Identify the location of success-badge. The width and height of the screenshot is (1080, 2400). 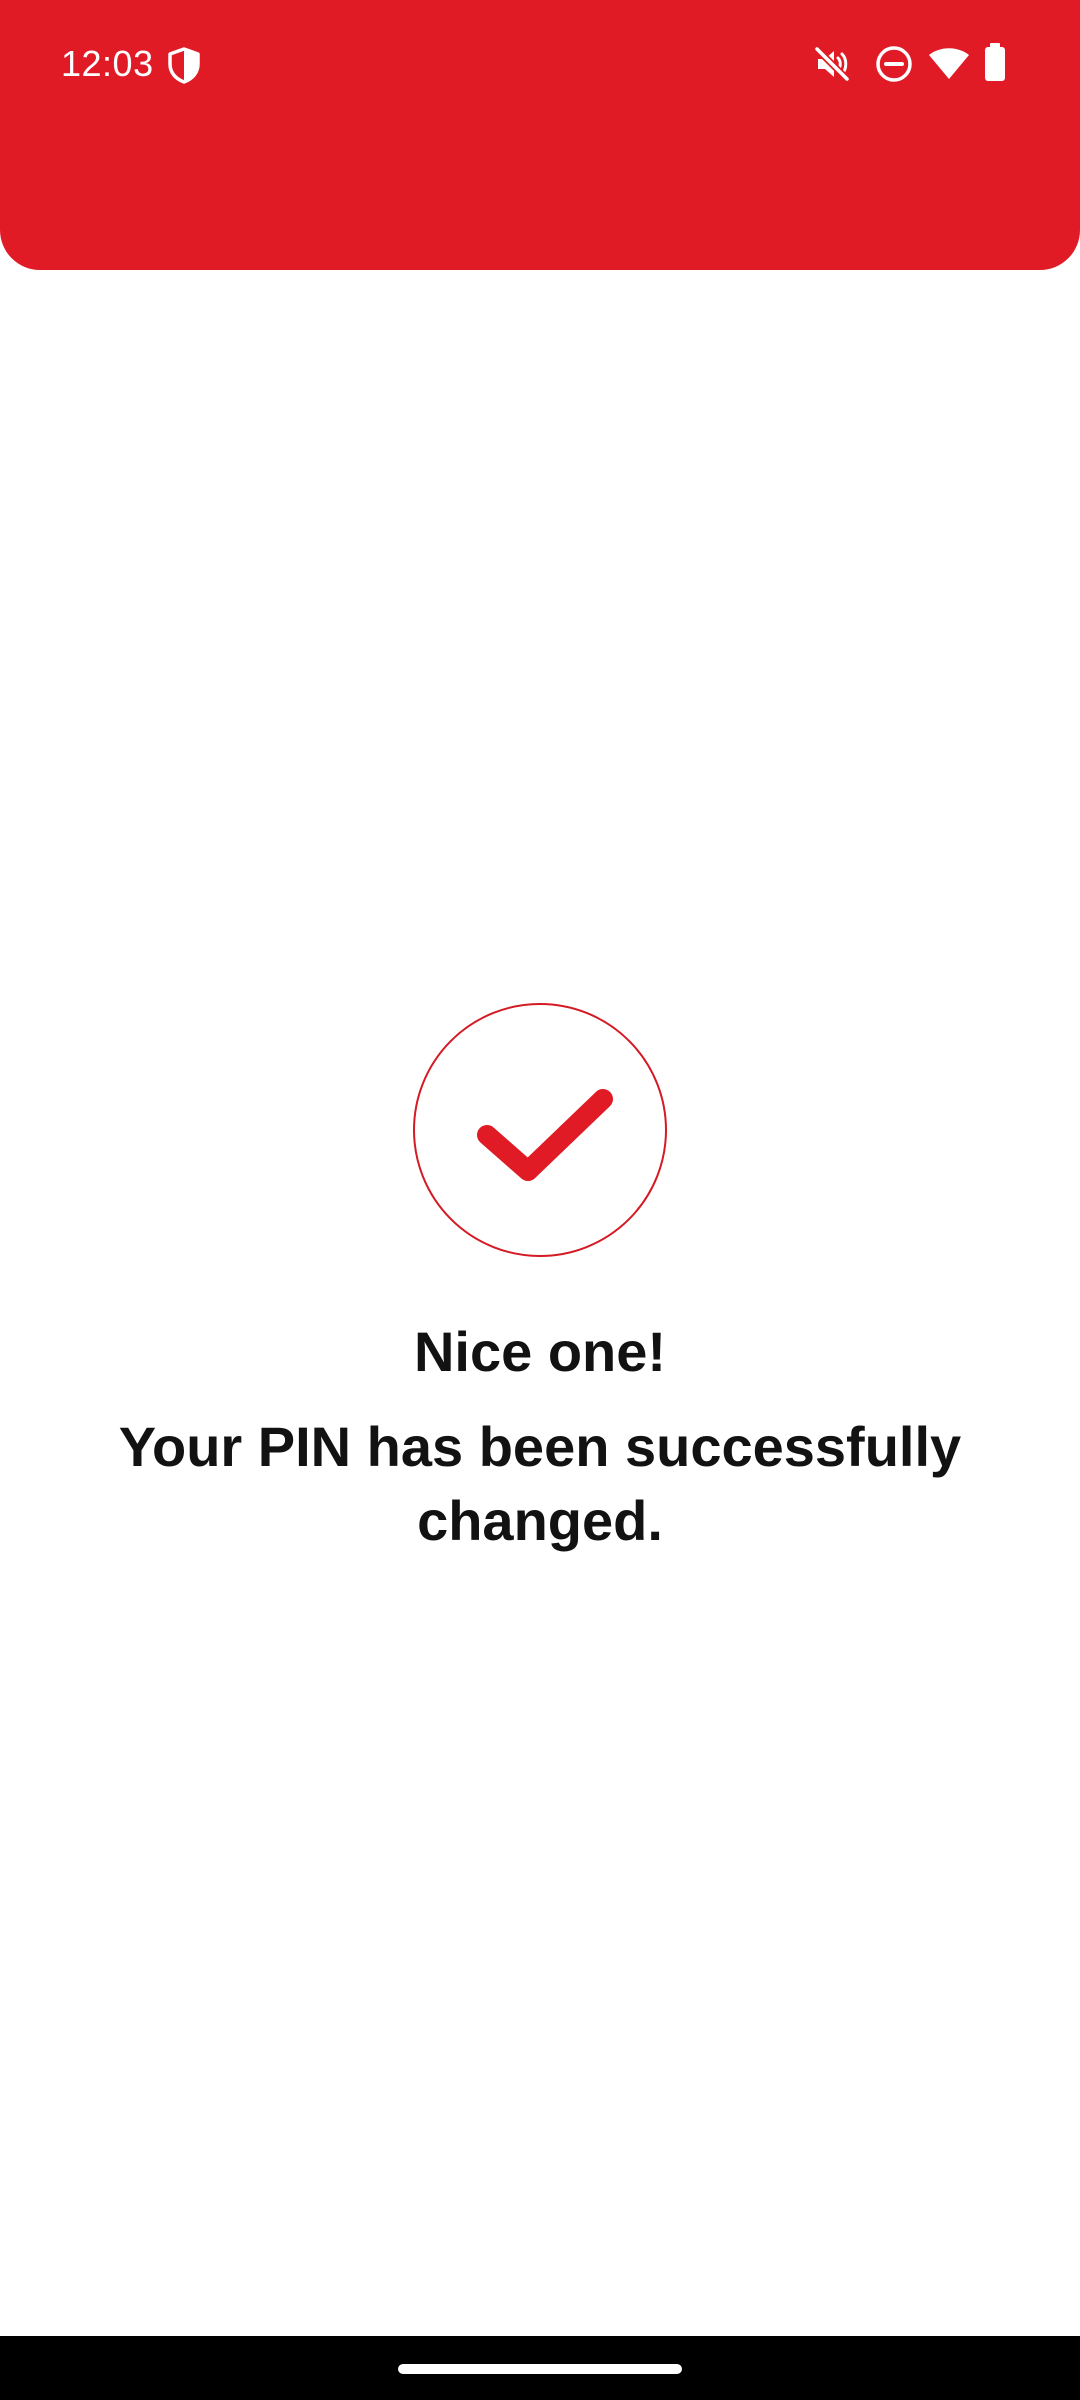
(540, 1130).